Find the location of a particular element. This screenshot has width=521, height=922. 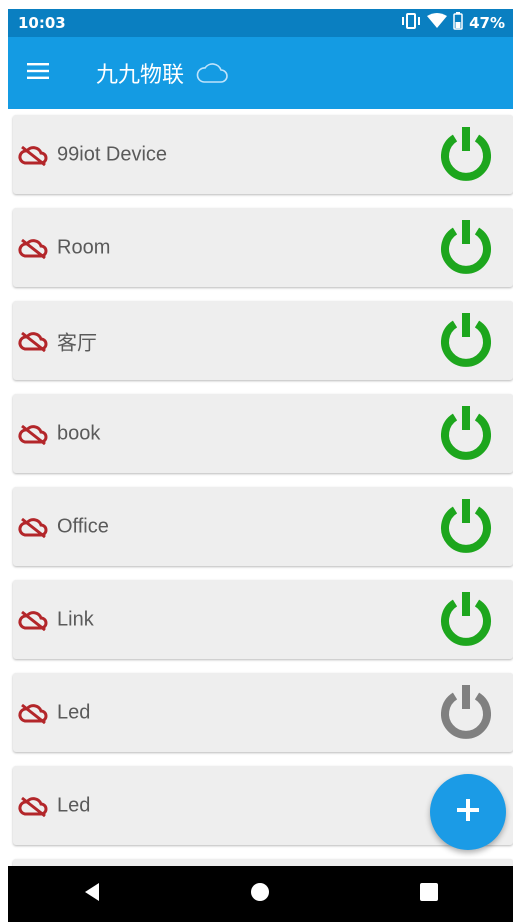

device-row: book is located at coordinates (263, 433).